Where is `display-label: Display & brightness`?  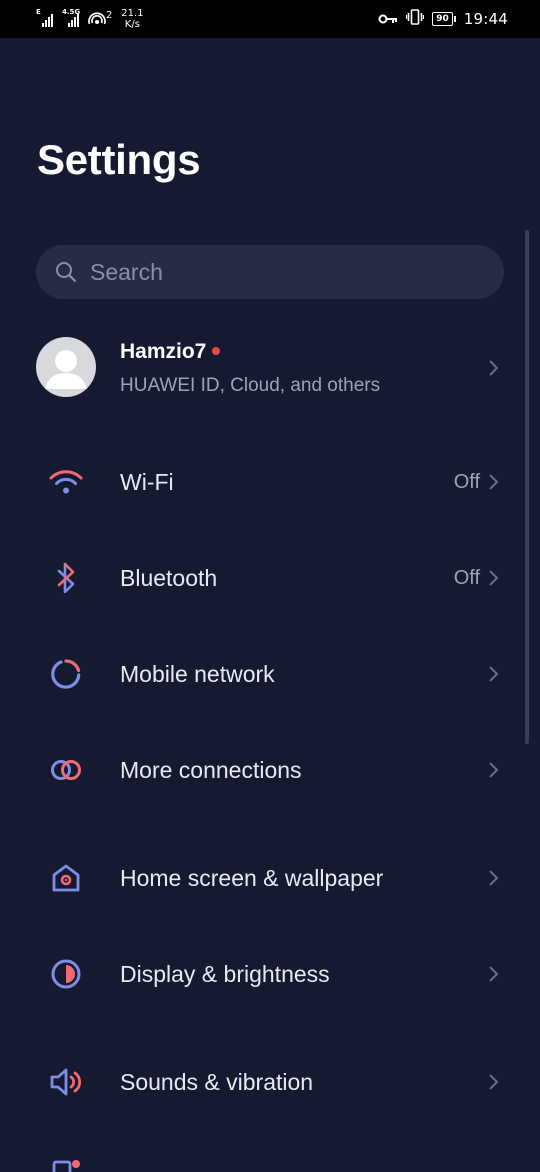 display-label: Display & brightness is located at coordinates (225, 974).